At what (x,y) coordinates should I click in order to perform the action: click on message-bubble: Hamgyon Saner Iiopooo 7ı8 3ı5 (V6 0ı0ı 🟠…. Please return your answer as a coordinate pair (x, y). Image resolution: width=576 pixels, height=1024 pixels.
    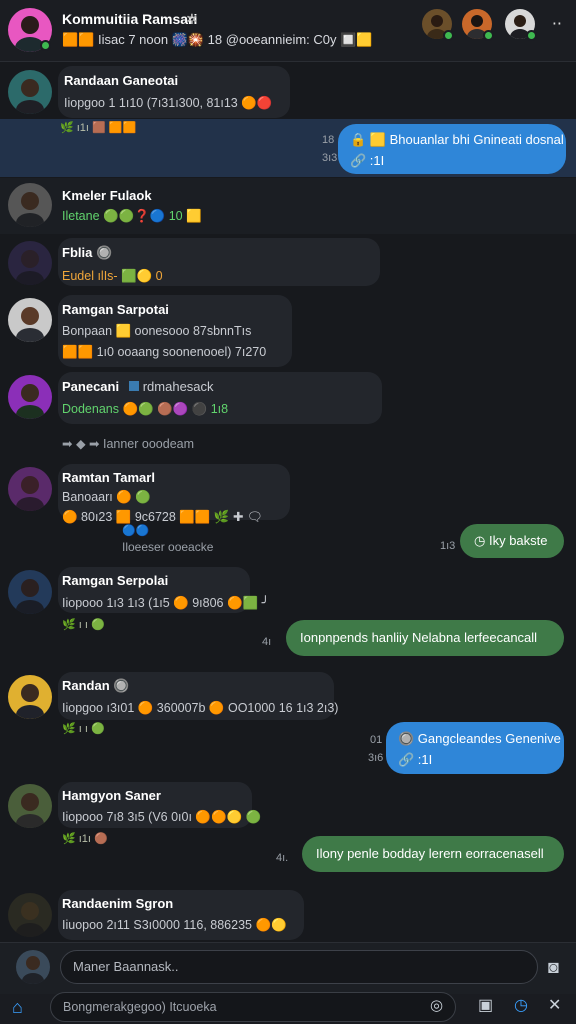
    Looking at the image, I should click on (160, 805).